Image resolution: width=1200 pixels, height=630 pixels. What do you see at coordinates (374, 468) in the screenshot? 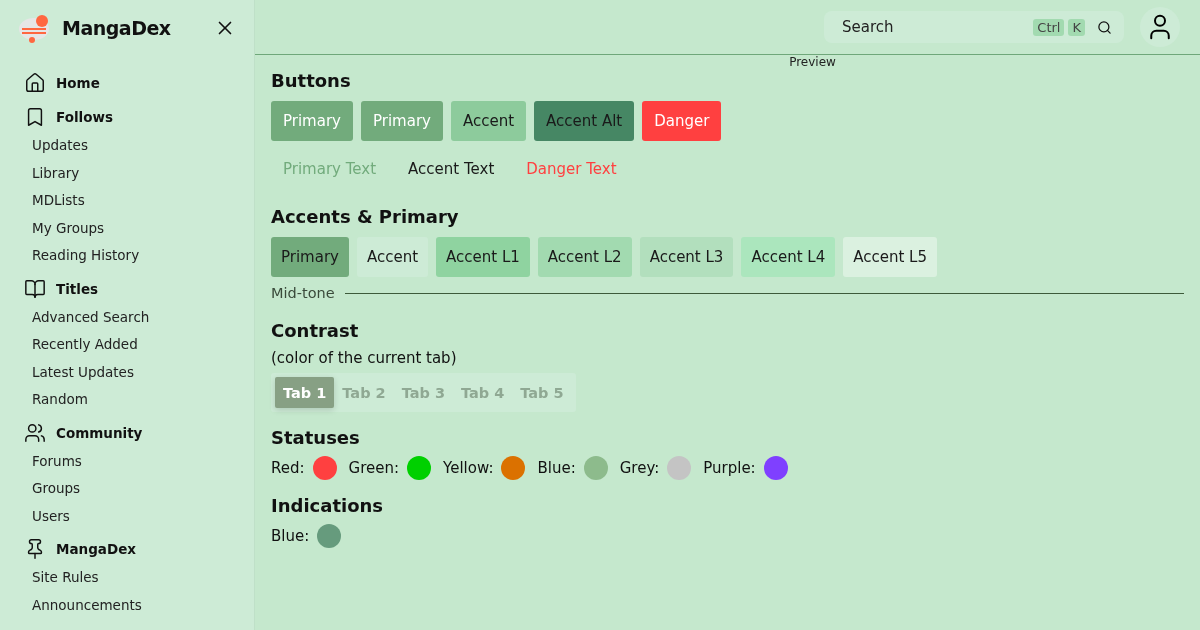
I see `status-label: Green:` at bounding box center [374, 468].